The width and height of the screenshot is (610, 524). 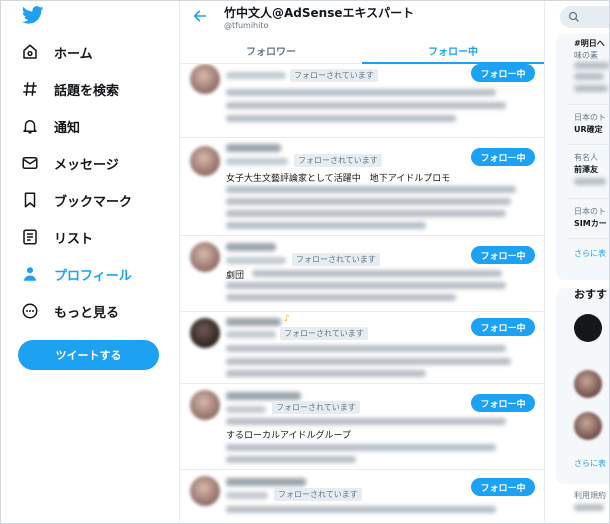 What do you see at coordinates (319, 13) in the screenshot?
I see `page-title: 竹中文人@AdSenseエキスパート` at bounding box center [319, 13].